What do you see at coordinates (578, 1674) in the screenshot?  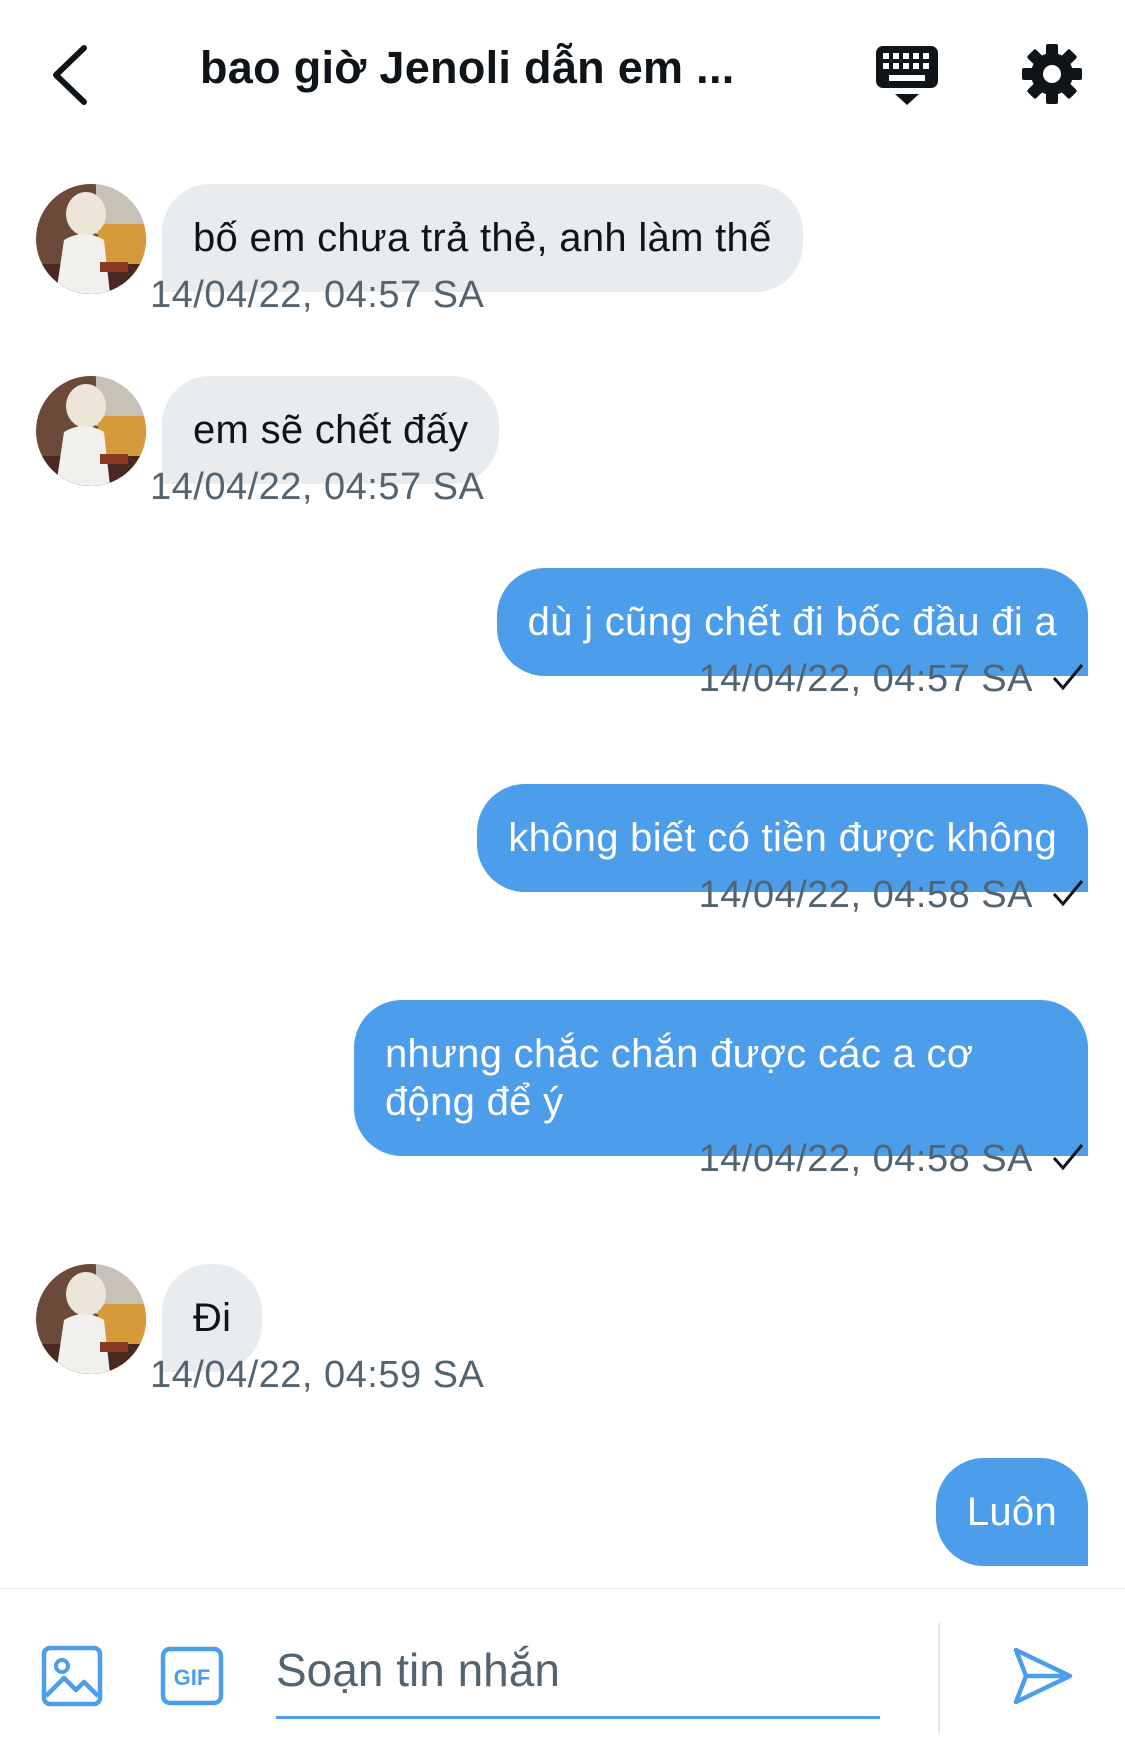 I see `message-input` at bounding box center [578, 1674].